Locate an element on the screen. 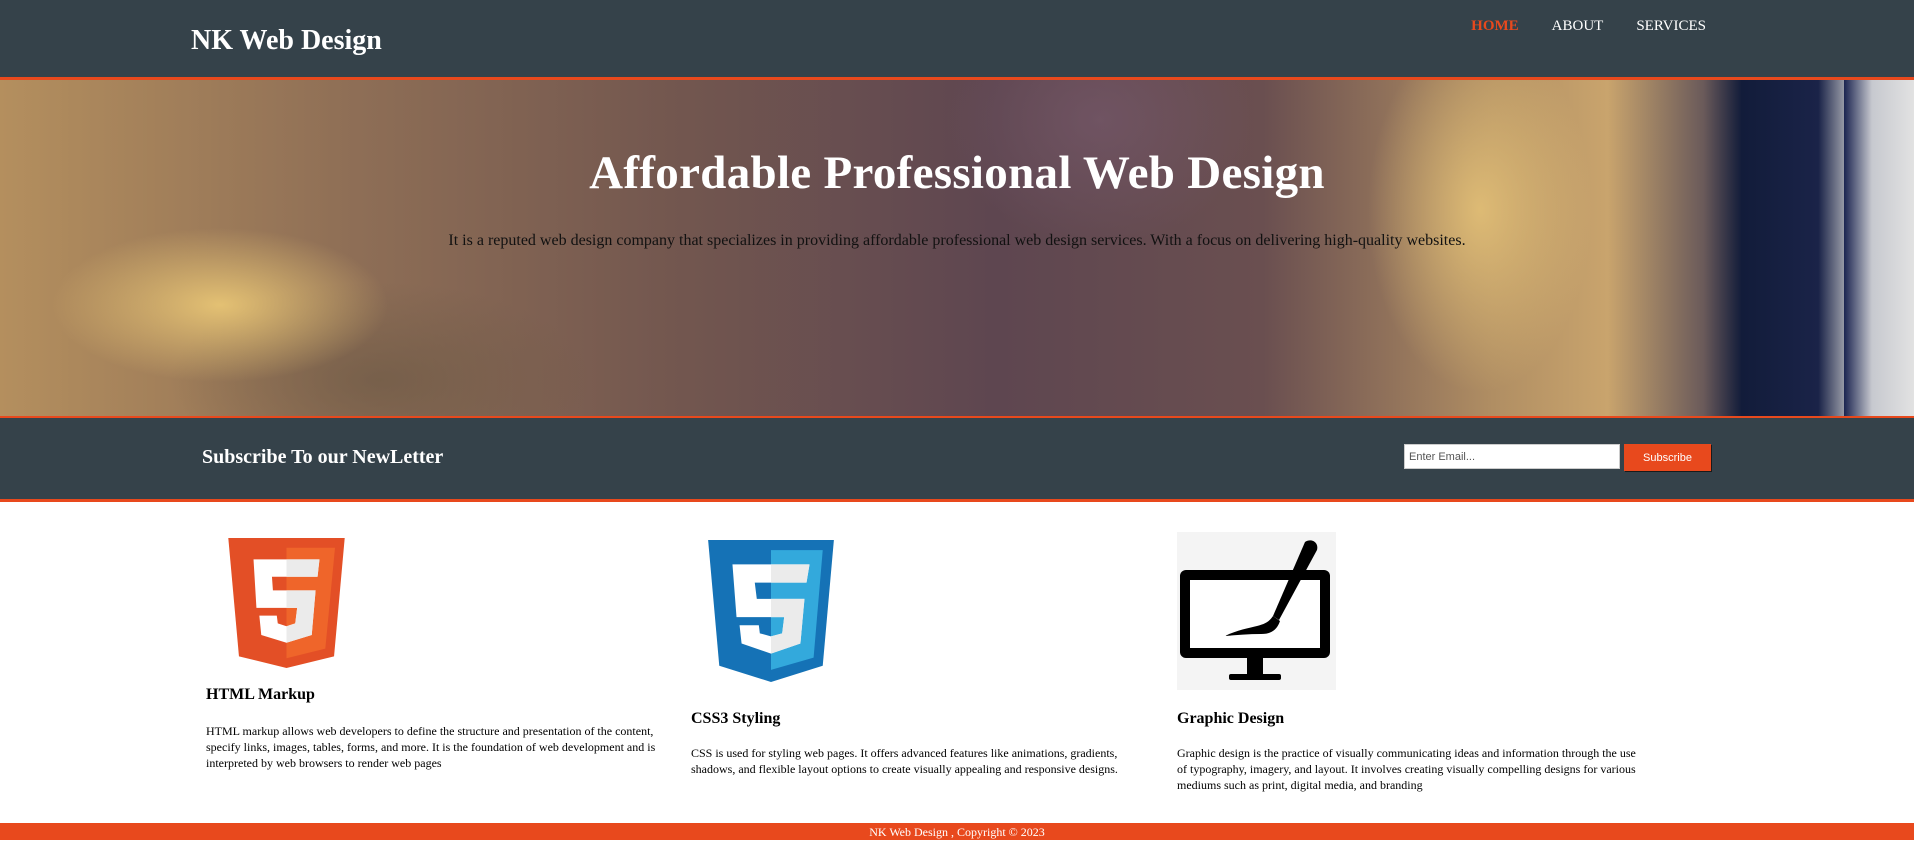  subscribe-form: Subscribe is located at coordinates (1557, 457).